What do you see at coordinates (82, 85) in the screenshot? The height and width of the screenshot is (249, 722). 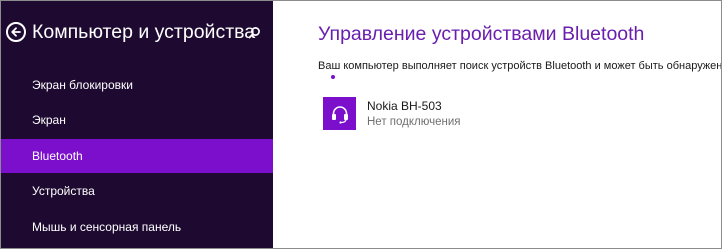 I see `sidebar-item-label: Экран блокировки` at bounding box center [82, 85].